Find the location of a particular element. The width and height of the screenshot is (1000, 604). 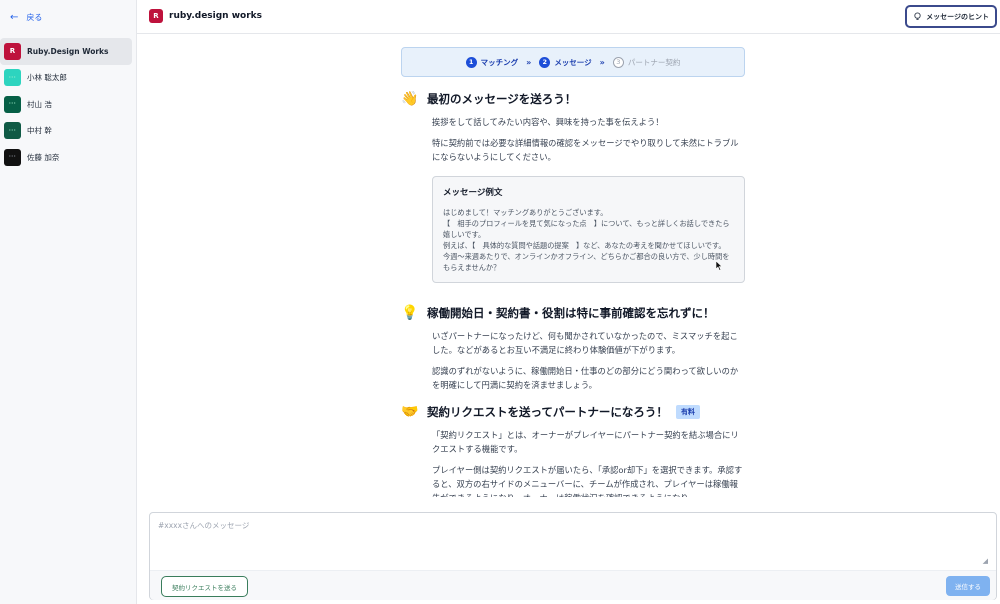

composer-toolbar: 契約リクエストを送る 送信する is located at coordinates (573, 585).